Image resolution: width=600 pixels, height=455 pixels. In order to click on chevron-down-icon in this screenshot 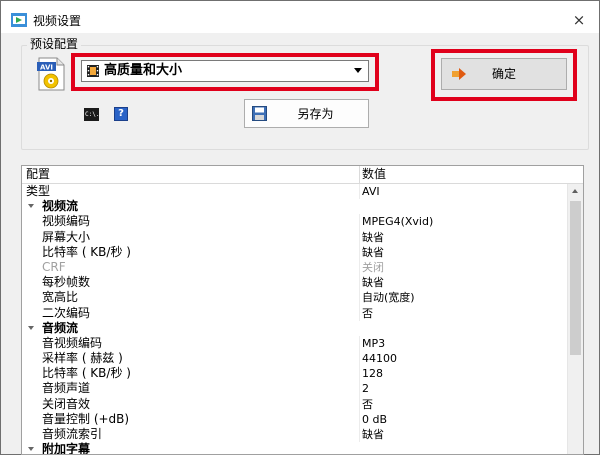, I will do `click(358, 70)`.